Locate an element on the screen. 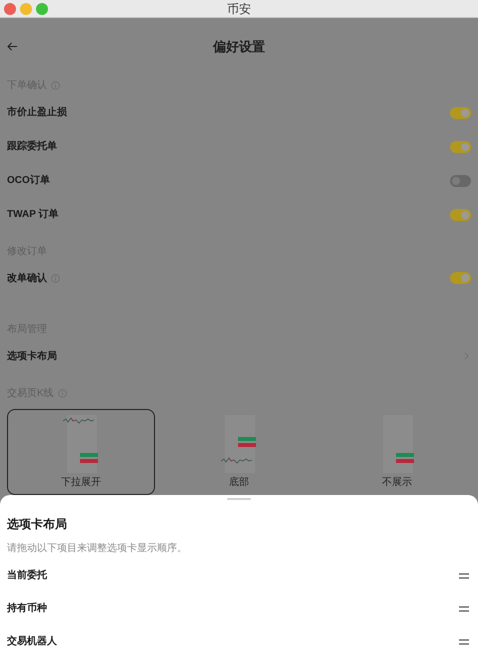 The height and width of the screenshot is (657, 478). close-button is located at coordinates (10, 9).